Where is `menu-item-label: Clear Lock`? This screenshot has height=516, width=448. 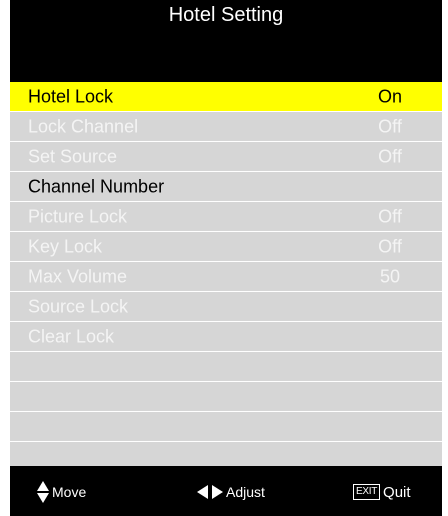 menu-item-label: Clear Lock is located at coordinates (71, 336).